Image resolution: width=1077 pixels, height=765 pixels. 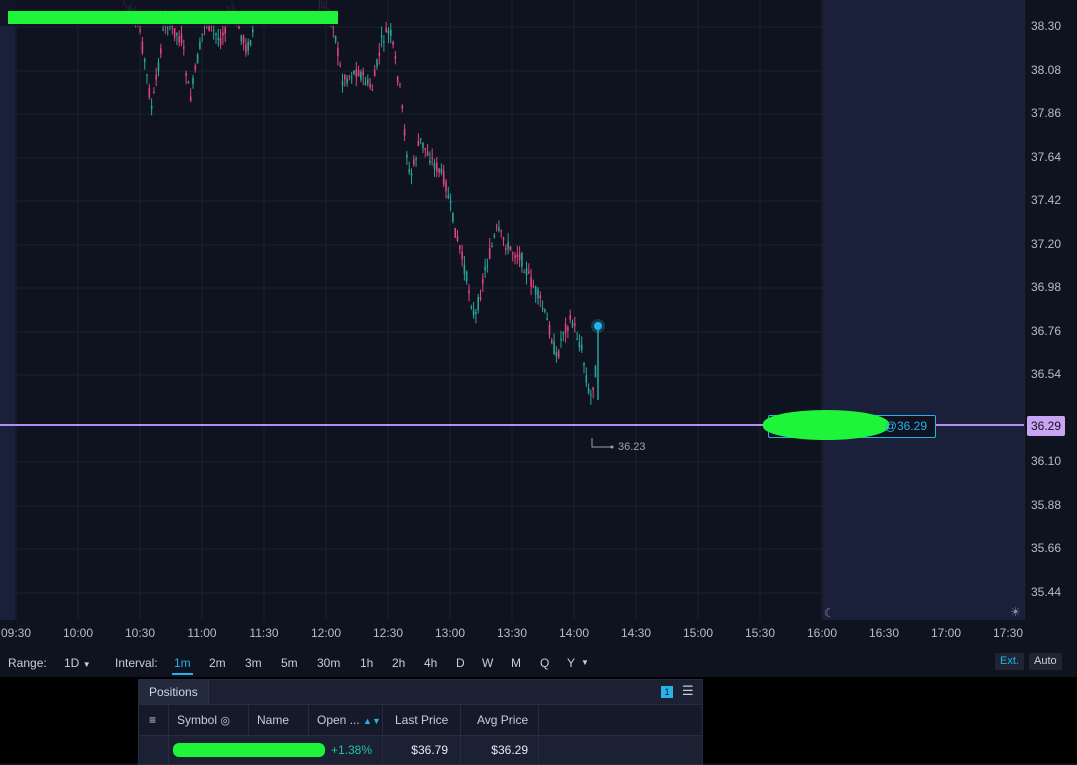 I want to click on column-avg-price: Avg Price, so click(x=500, y=720).